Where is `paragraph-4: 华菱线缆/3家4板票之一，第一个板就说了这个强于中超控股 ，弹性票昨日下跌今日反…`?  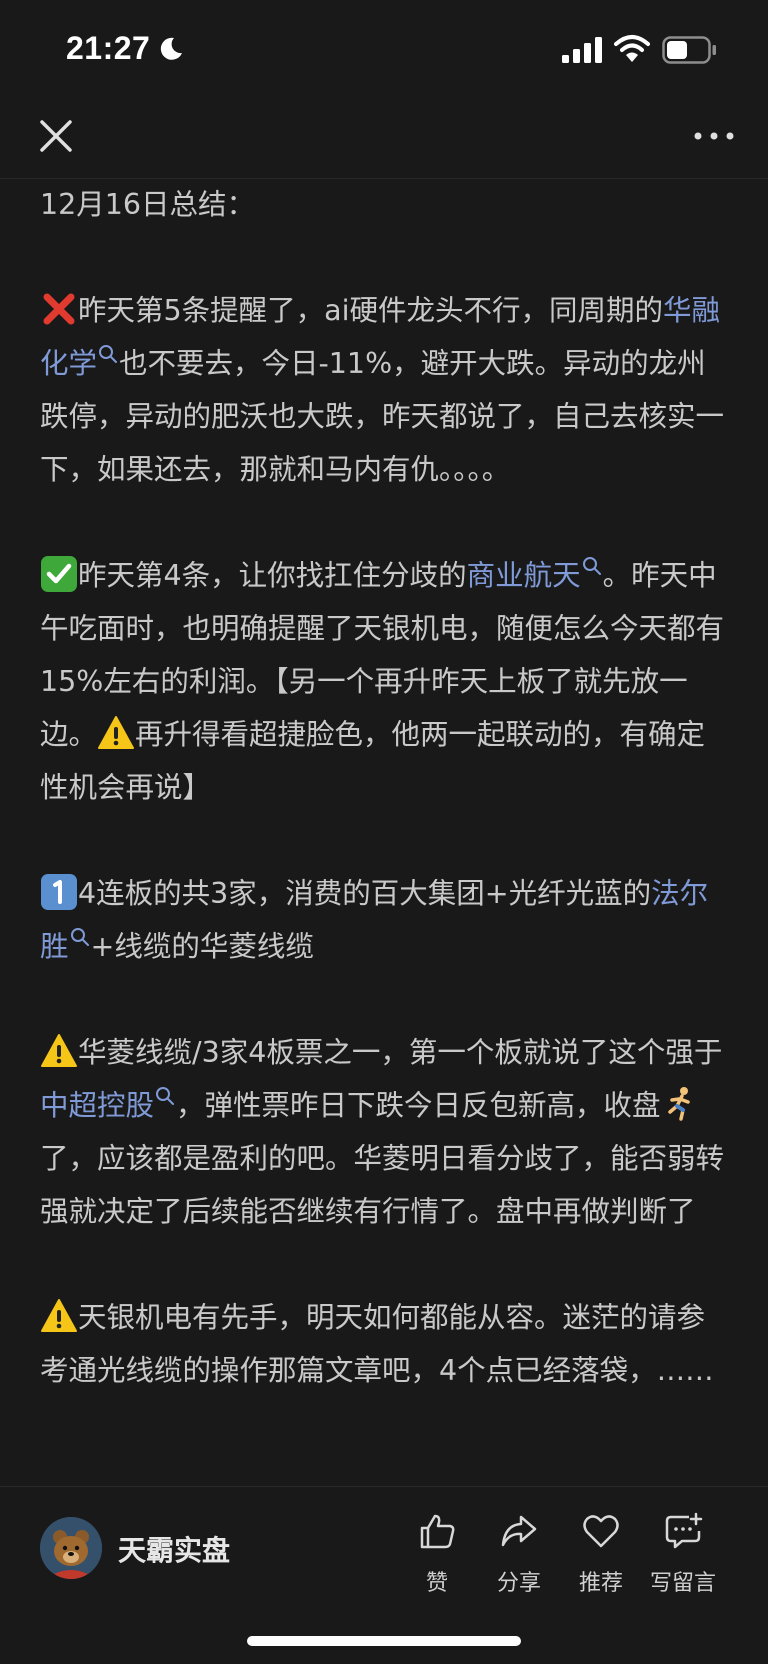 paragraph-4: 华菱线缆/3家4板票之一，第一个板就说了这个强于中超控股 ，弹性票昨日下跌今日反… is located at coordinates (385, 1132).